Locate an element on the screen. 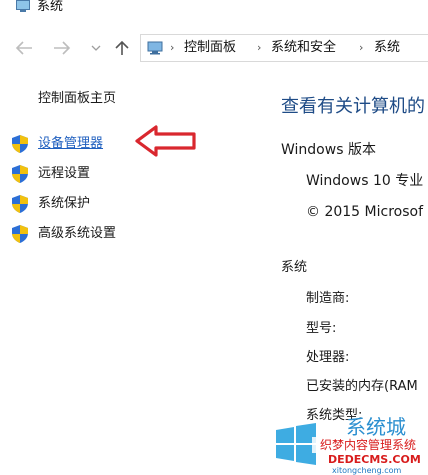 This screenshot has height=475, width=428. navigation-bar: › 控制面板 › 系统和安全 › 系统 is located at coordinates (214, 47).